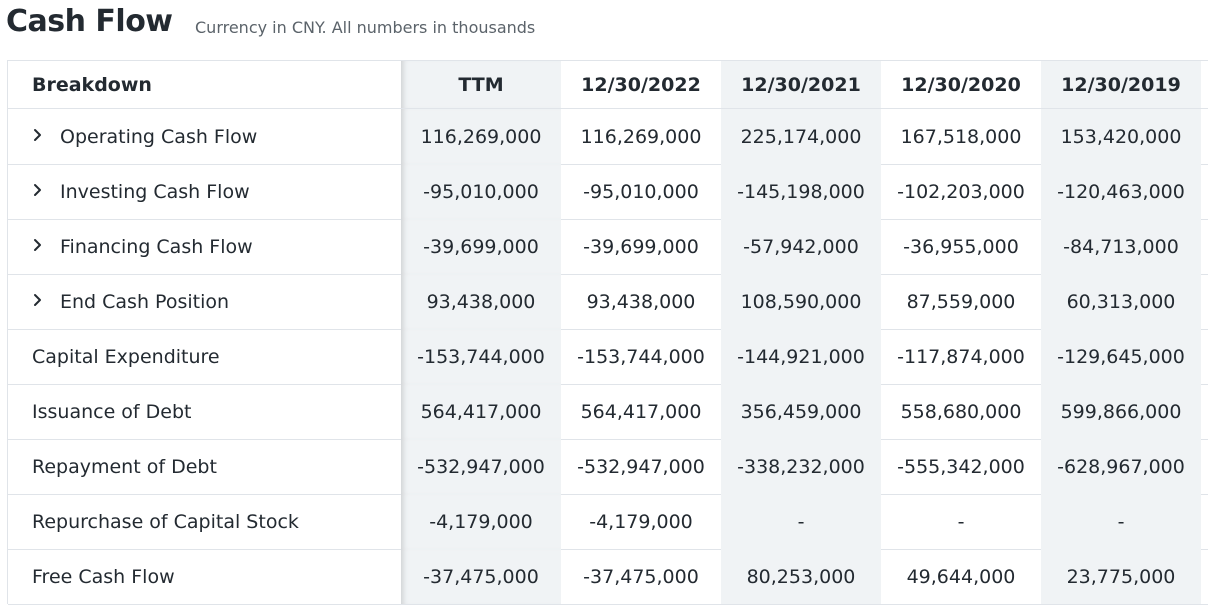 The width and height of the screenshot is (1212, 610). What do you see at coordinates (204, 576) in the screenshot?
I see `row-label: Free Cash Flow` at bounding box center [204, 576].